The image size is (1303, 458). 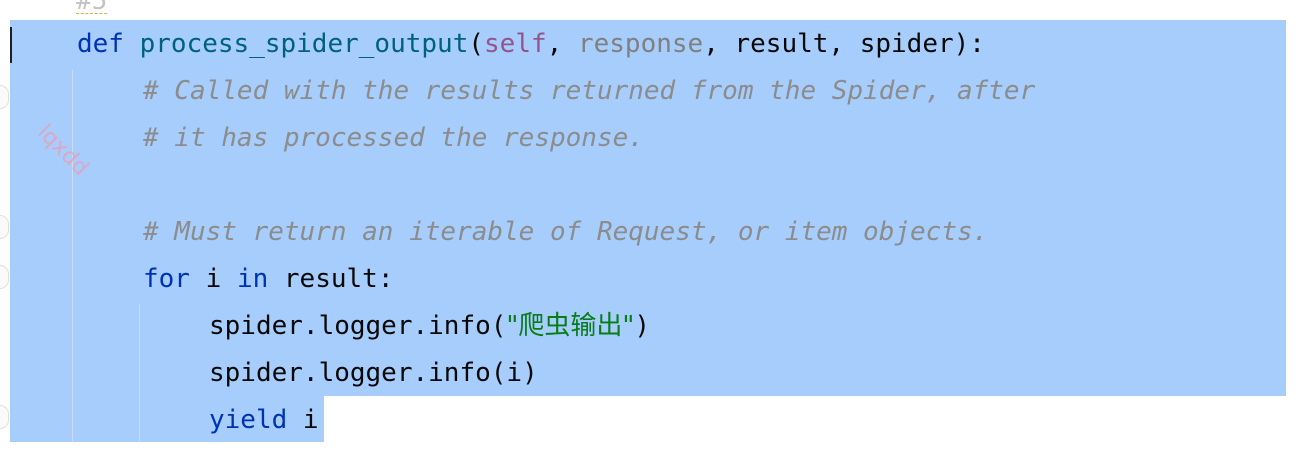 What do you see at coordinates (11, 45) in the screenshot?
I see `text-caret` at bounding box center [11, 45].